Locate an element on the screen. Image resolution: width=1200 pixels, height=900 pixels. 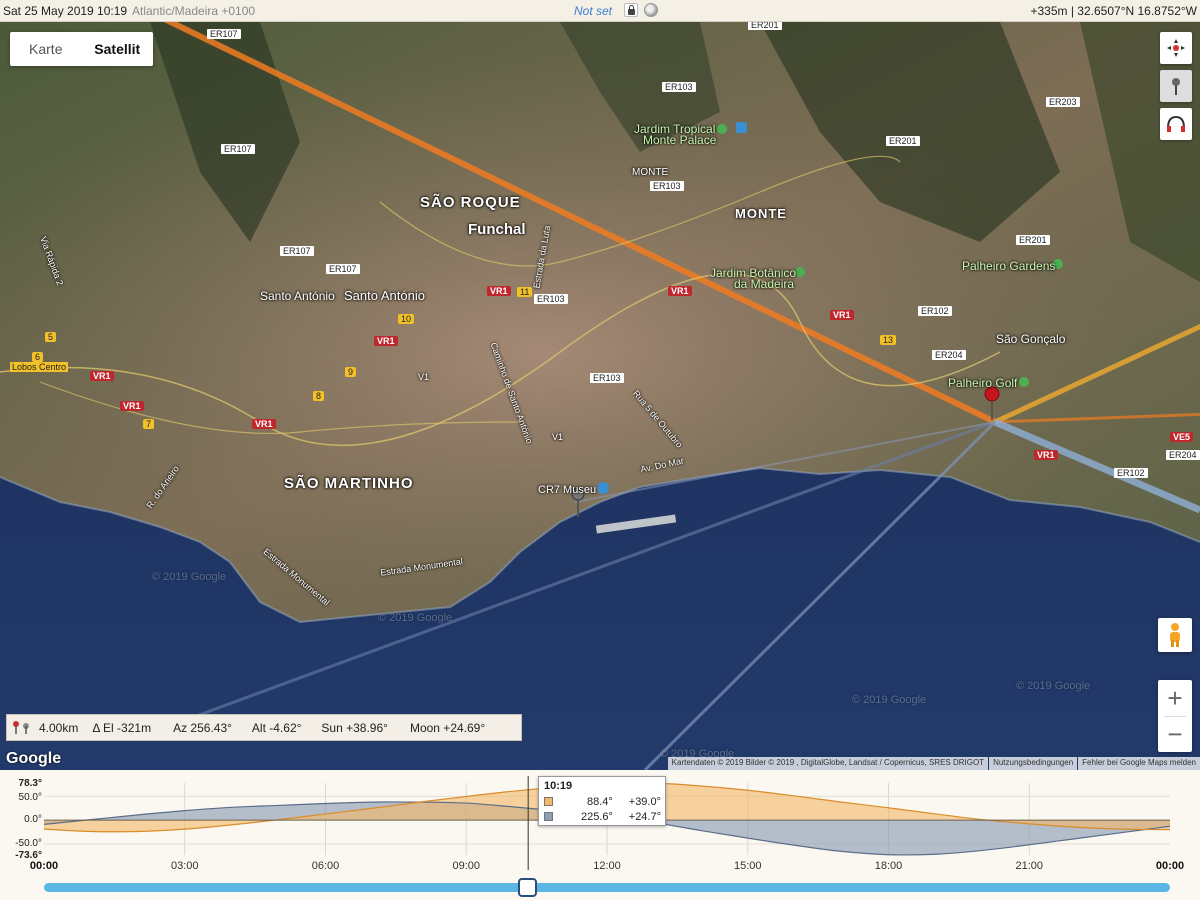
x-tick-label: 06:00 is located at coordinates (325, 866).